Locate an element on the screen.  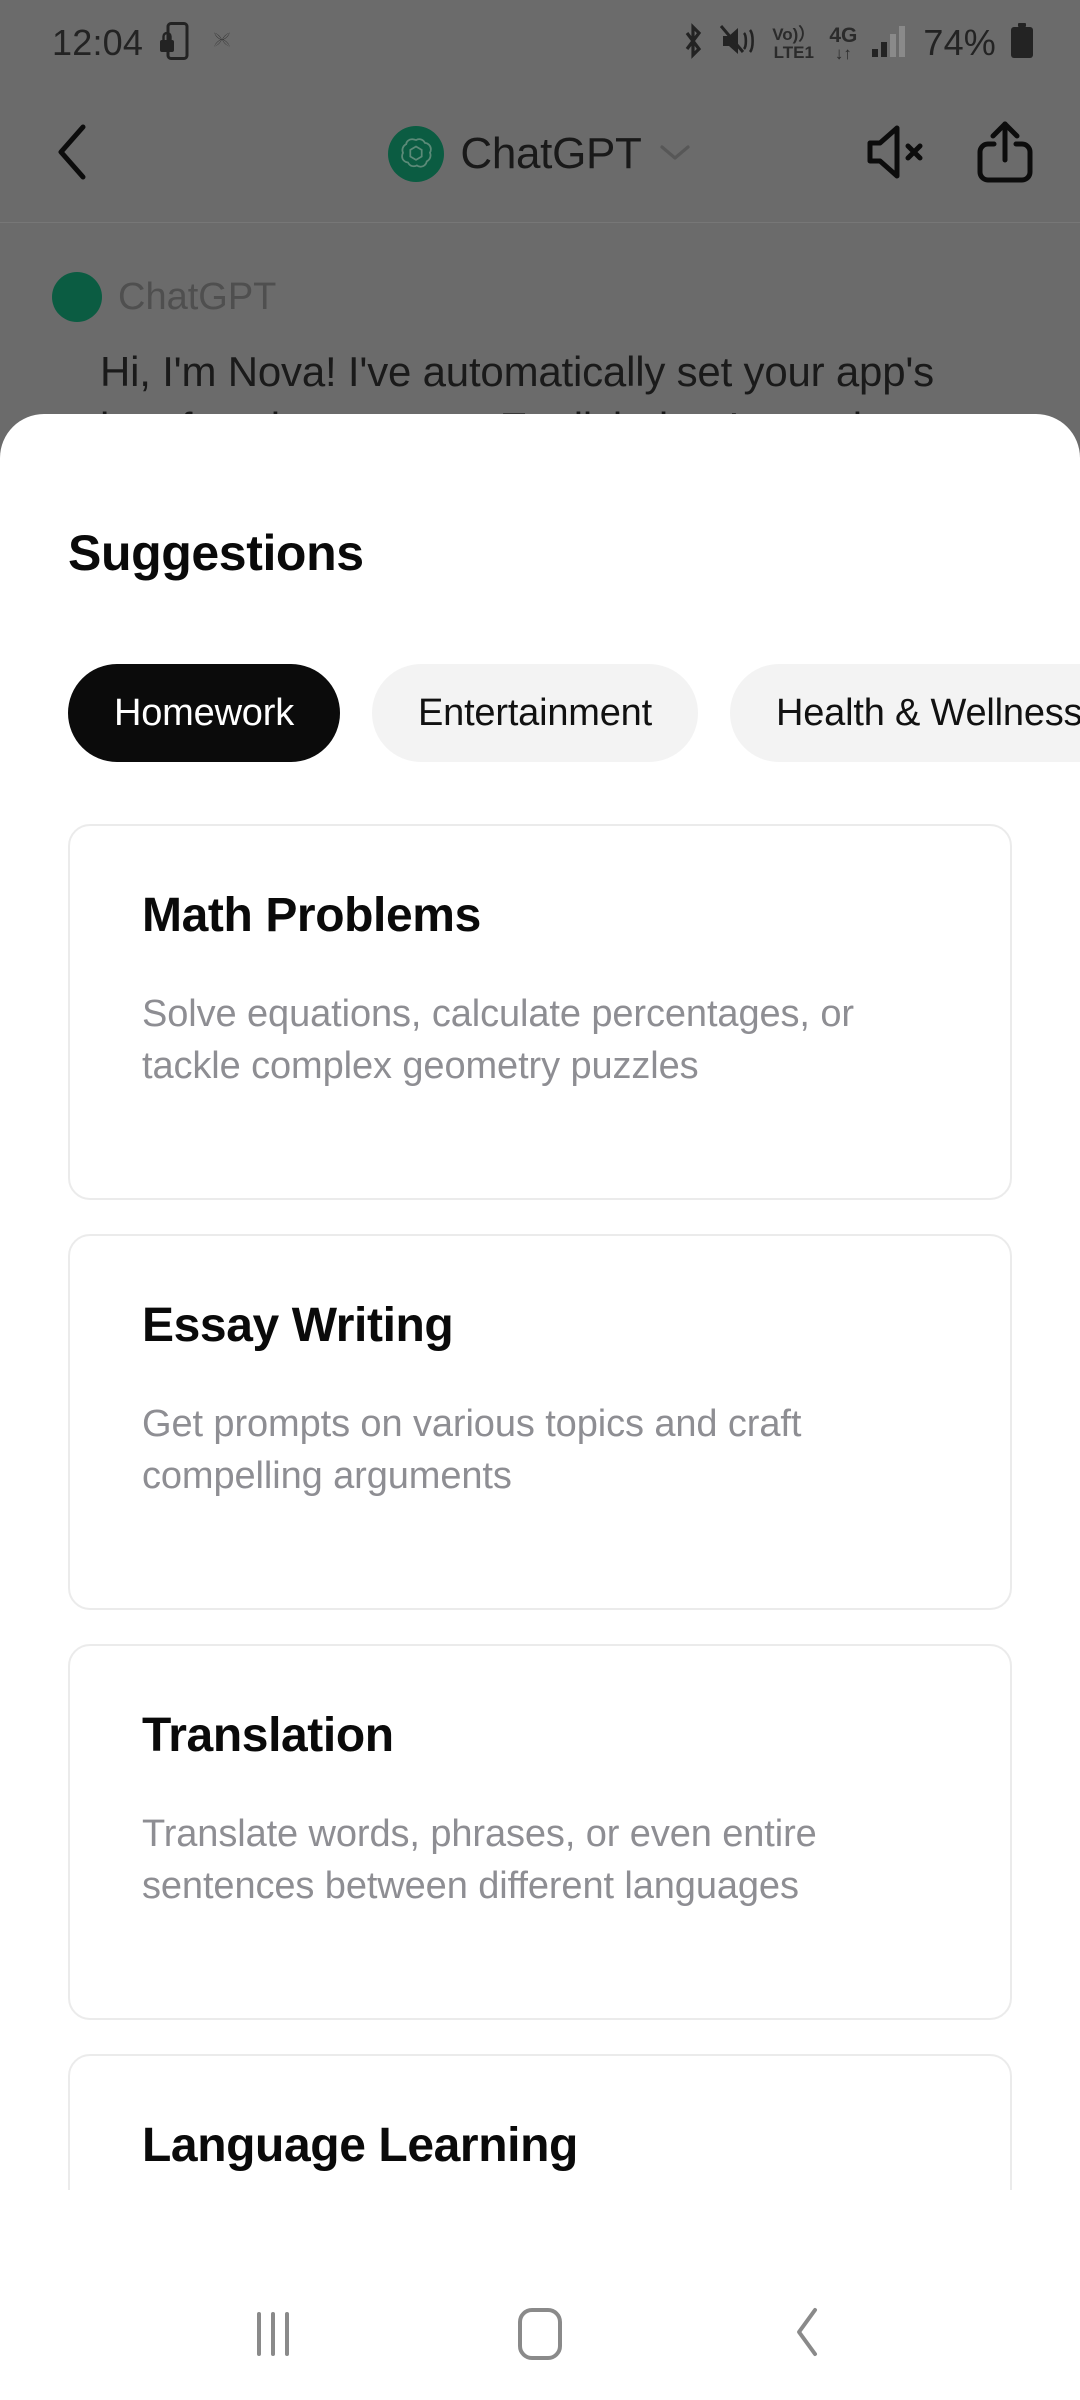
assistant-name-label: ChatGPT is located at coordinates (197, 296).